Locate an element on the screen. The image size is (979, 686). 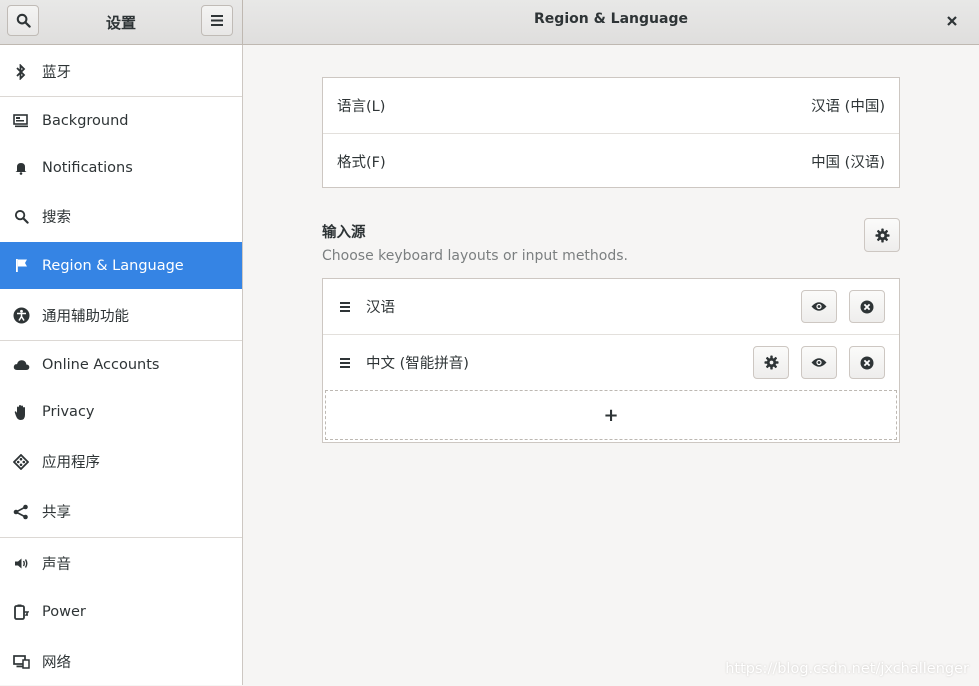
input-source-settings-button is located at coordinates (771, 362).